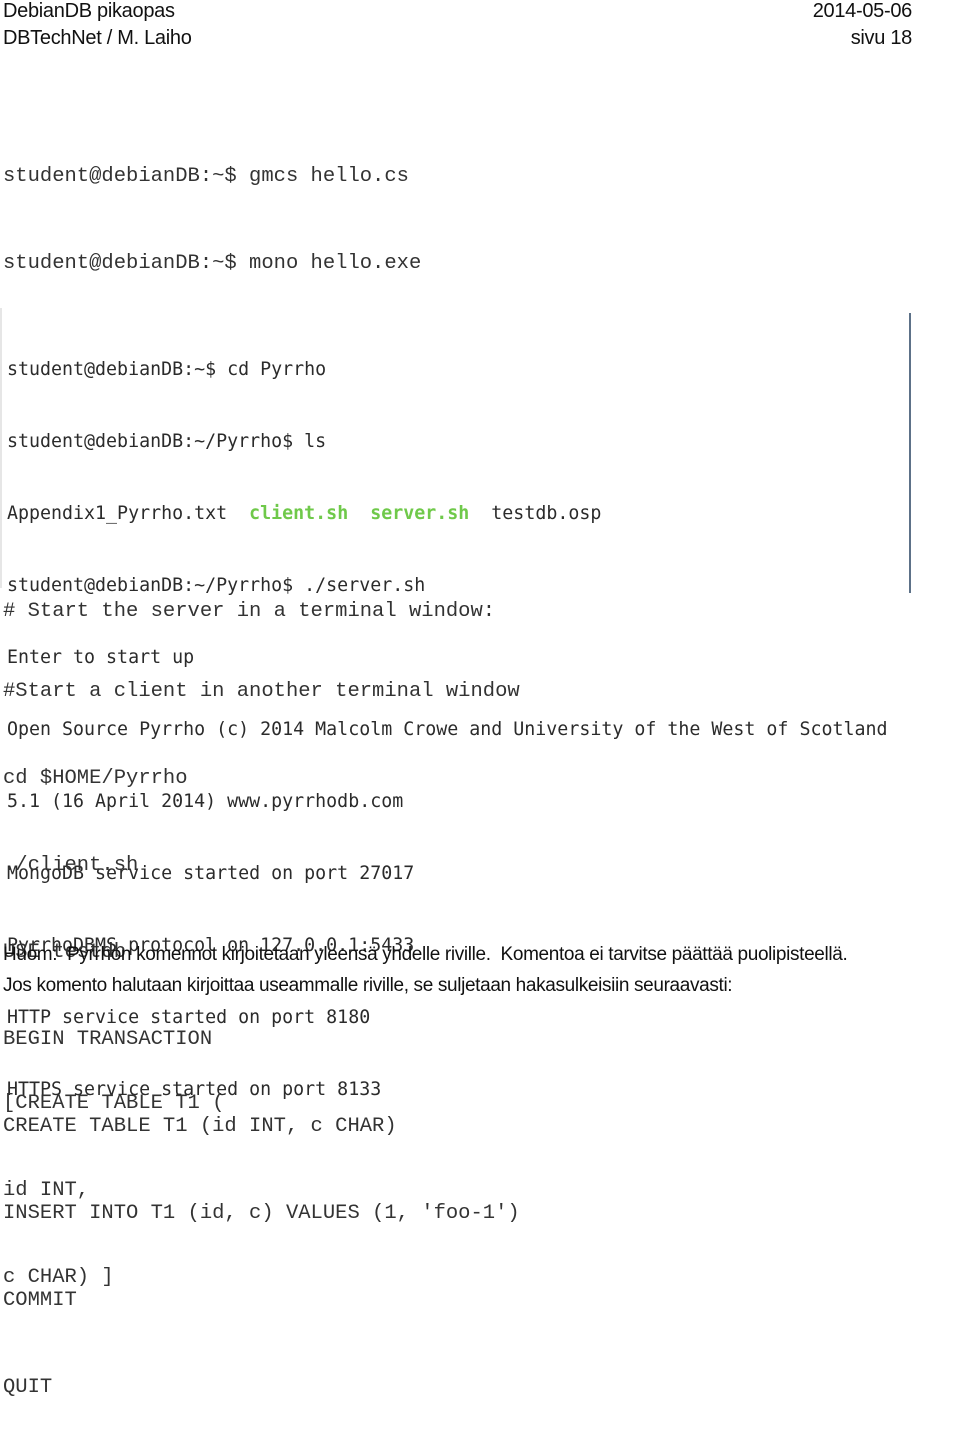 The height and width of the screenshot is (1431, 960). What do you see at coordinates (117, 513) in the screenshot?
I see `ls-file: Appendix1_Pyrrho.txt` at bounding box center [117, 513].